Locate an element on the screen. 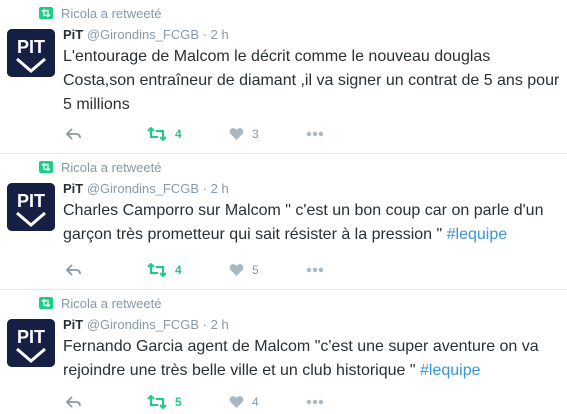  like-button: 5 is located at coordinates (244, 270).